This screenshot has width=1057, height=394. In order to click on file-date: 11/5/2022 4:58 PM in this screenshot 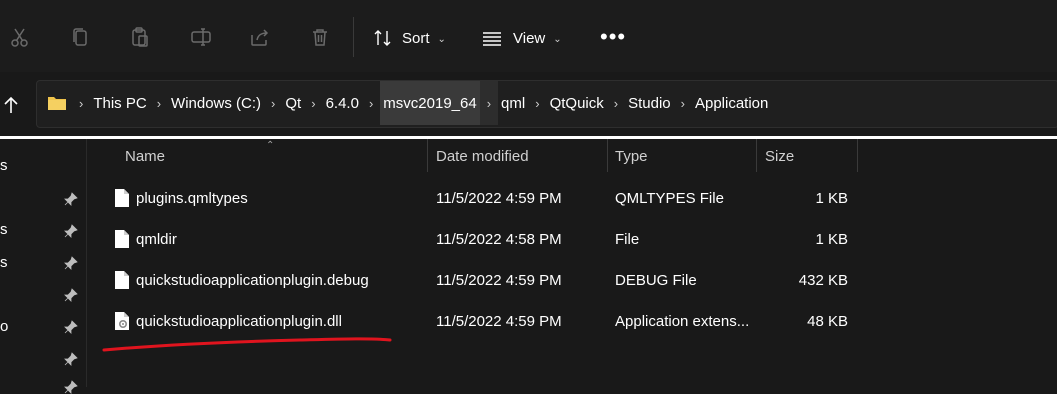, I will do `click(499, 239)`.